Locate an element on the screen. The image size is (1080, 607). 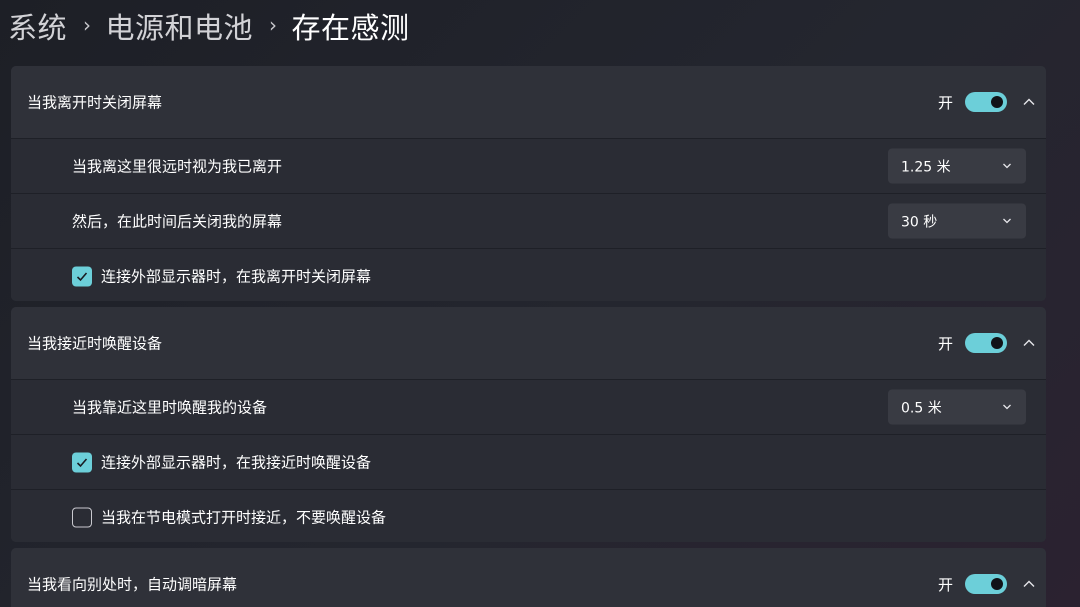
wake-distance-dropdown: 0.5 米 is located at coordinates (957, 407).